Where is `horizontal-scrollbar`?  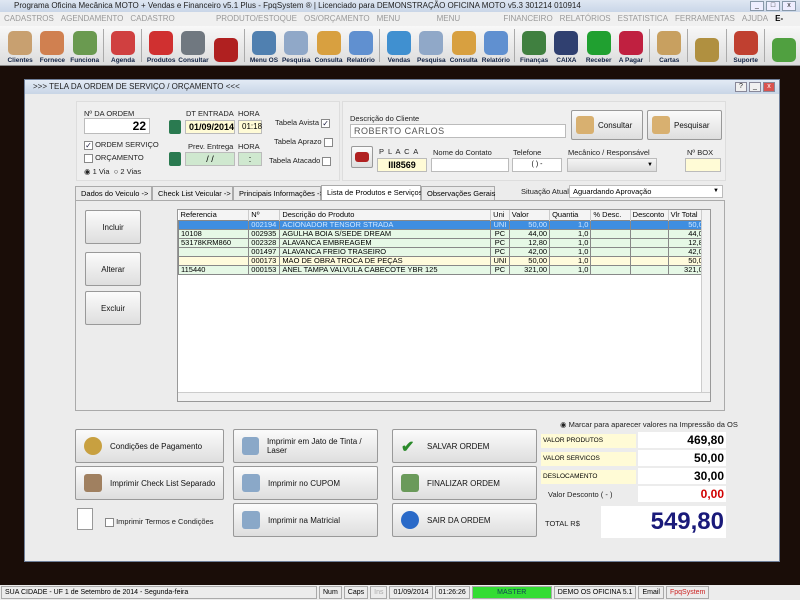 horizontal-scrollbar is located at coordinates (444, 396).